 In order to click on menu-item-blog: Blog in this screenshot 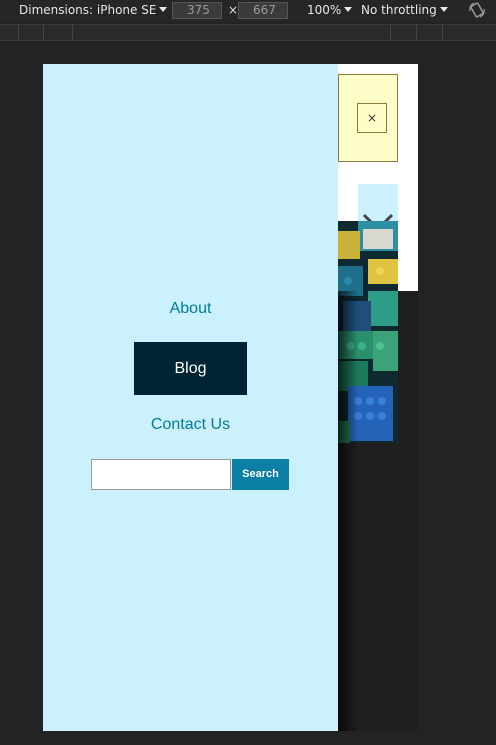, I will do `click(190, 368)`.